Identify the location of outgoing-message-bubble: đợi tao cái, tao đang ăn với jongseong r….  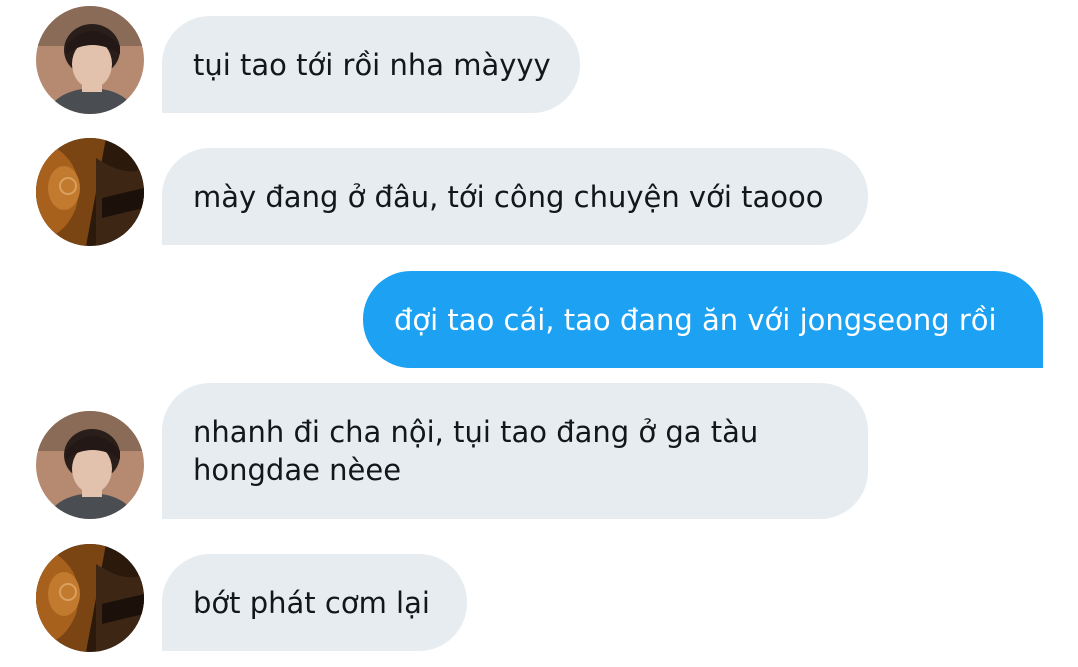
(703, 319).